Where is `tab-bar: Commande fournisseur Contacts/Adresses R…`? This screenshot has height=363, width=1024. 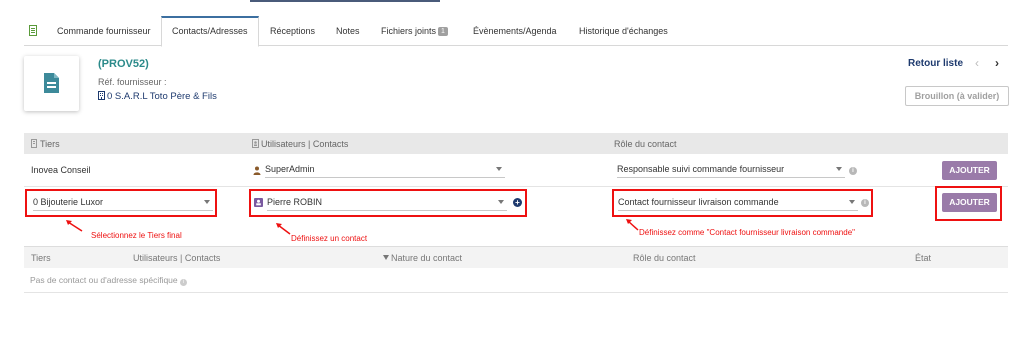
tab-bar: Commande fournisseur Contacts/Adresses R… is located at coordinates (516, 31).